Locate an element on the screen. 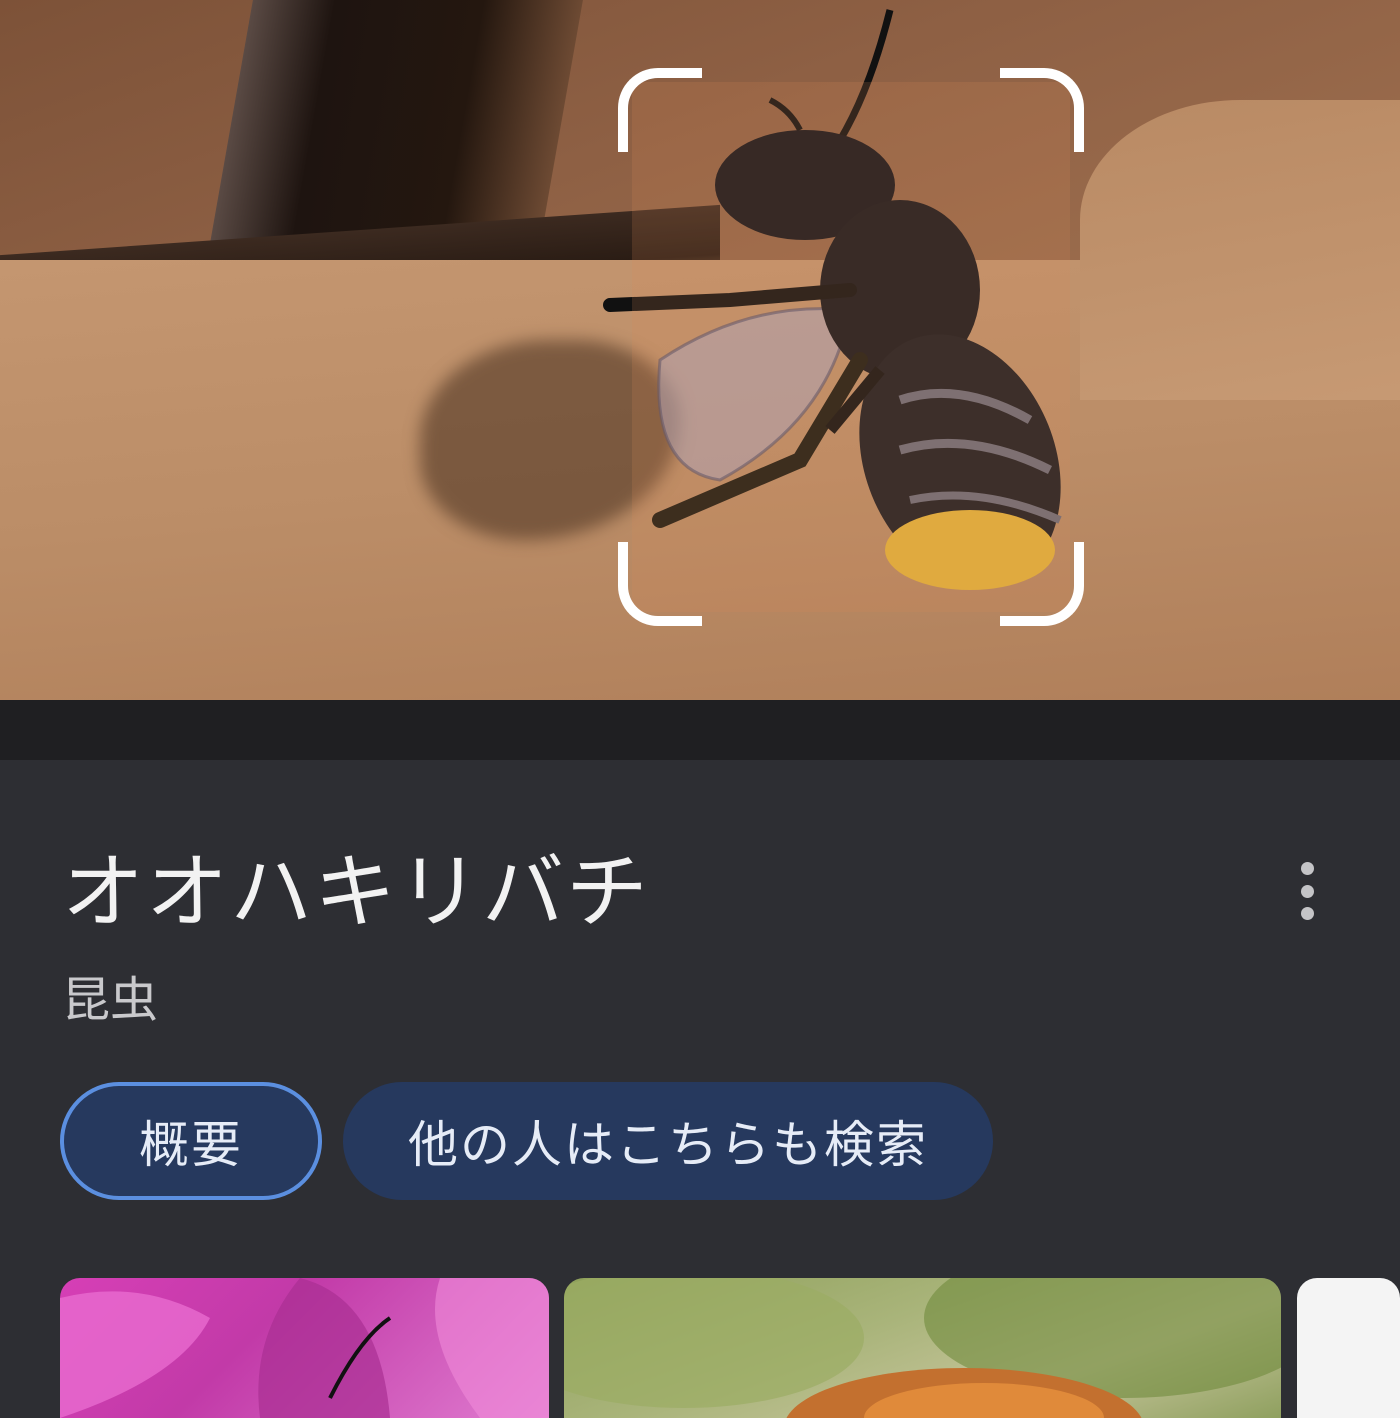 This screenshot has width=1400, height=1418. tab-overview: 概要 is located at coordinates (191, 1141).